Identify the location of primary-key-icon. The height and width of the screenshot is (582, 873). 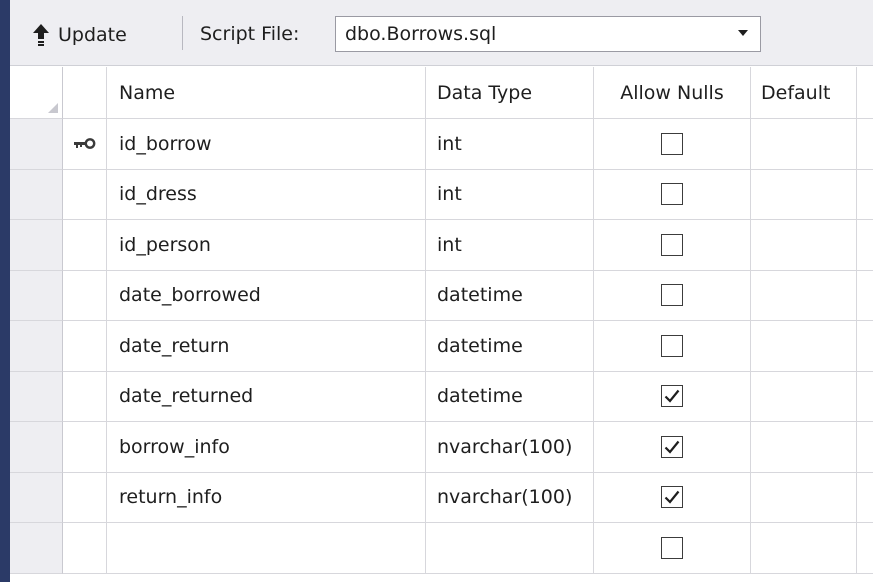
(84, 144).